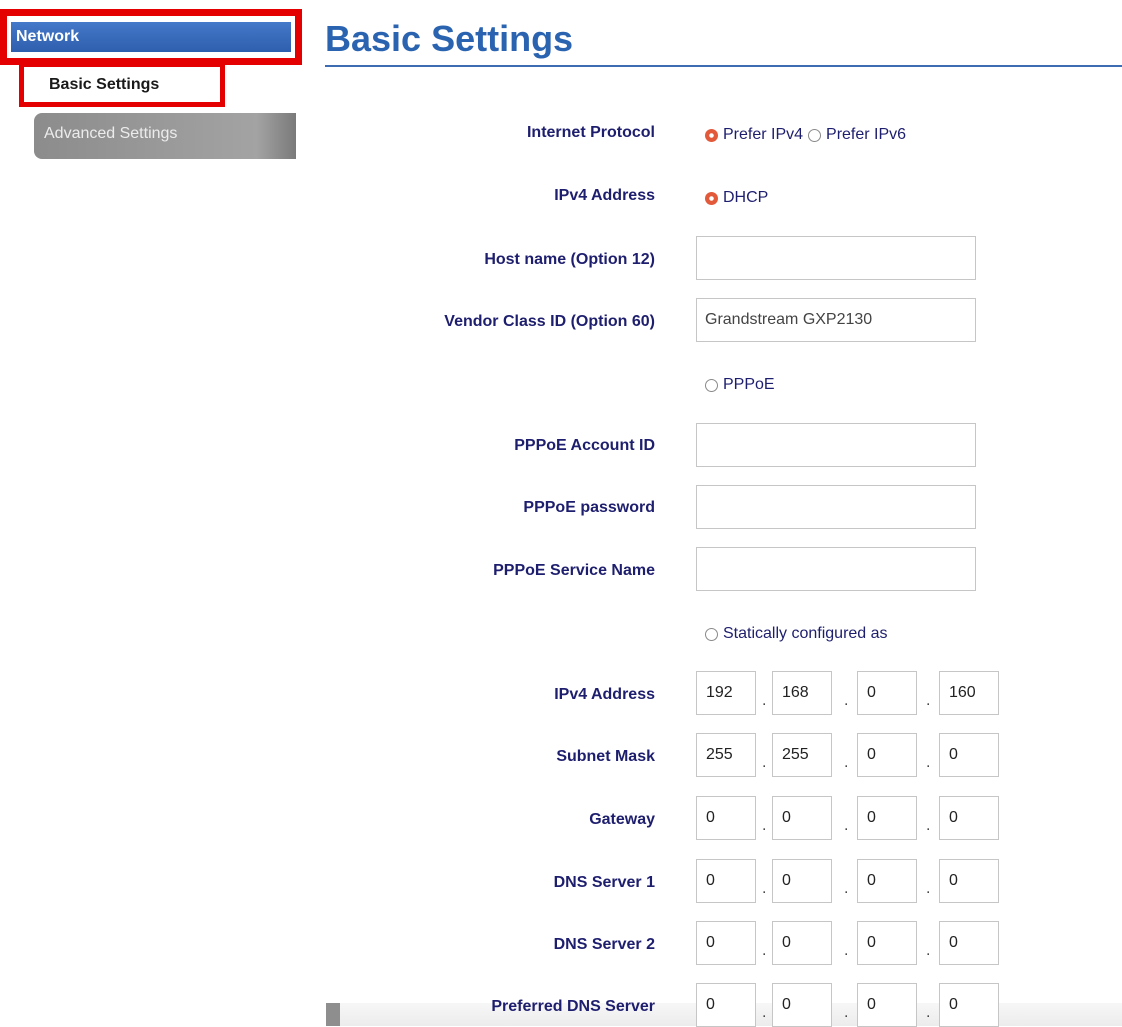  I want to click on pppoe-radio, so click(711, 385).